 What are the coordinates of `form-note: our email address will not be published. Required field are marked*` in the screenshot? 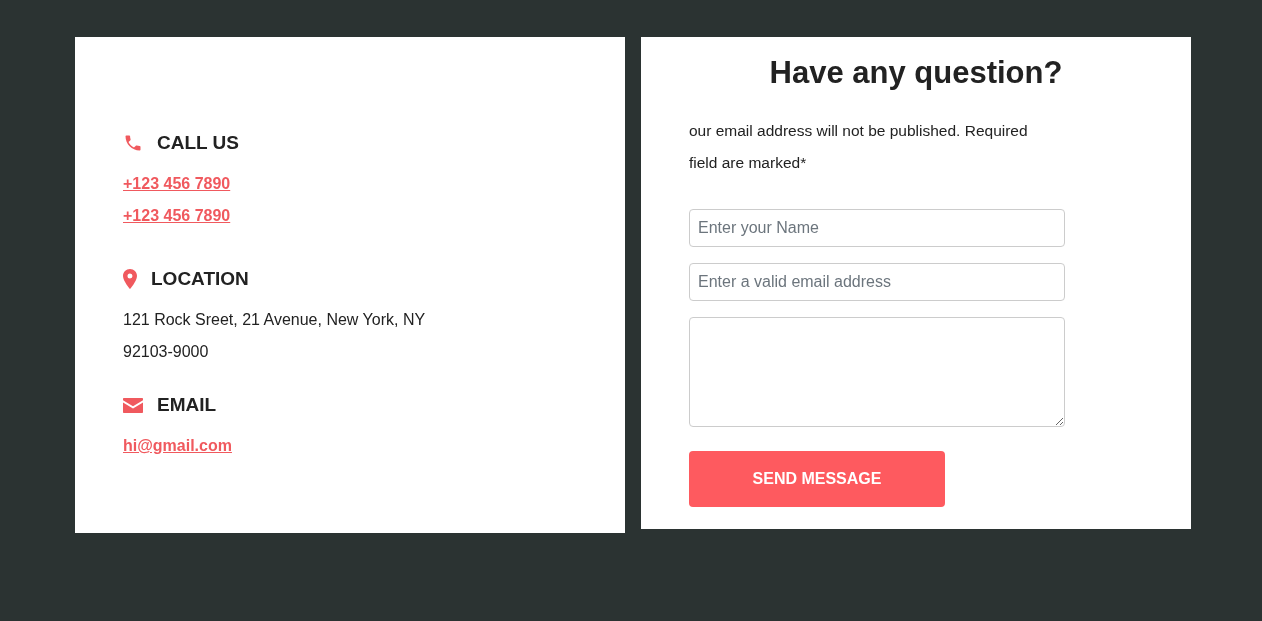 It's located at (859, 147).